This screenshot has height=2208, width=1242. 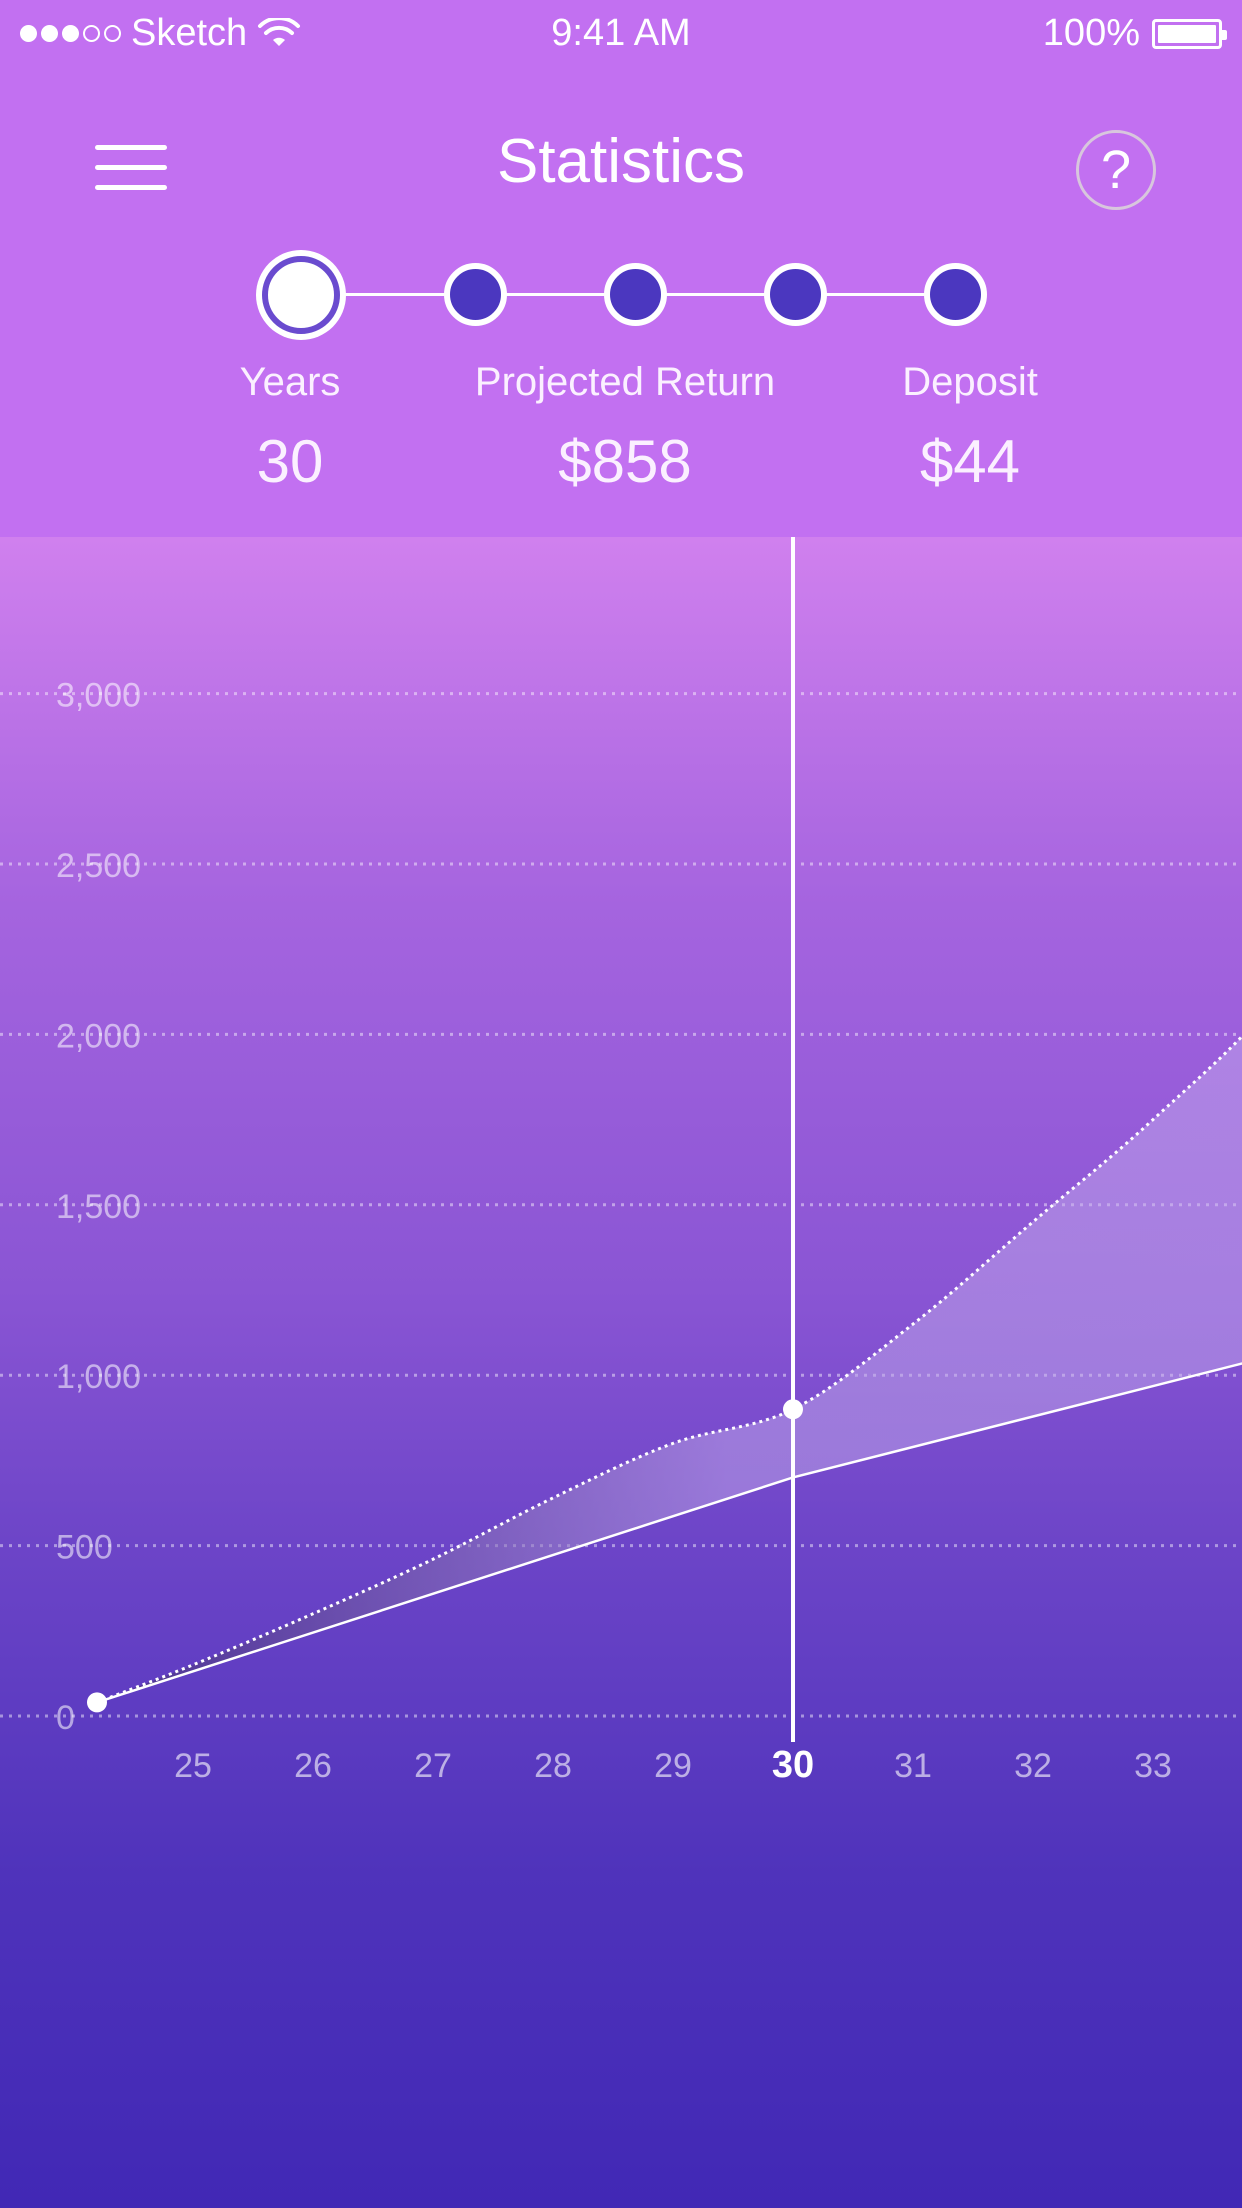 I want to click on battery-percent: 100%, so click(x=1091, y=33).